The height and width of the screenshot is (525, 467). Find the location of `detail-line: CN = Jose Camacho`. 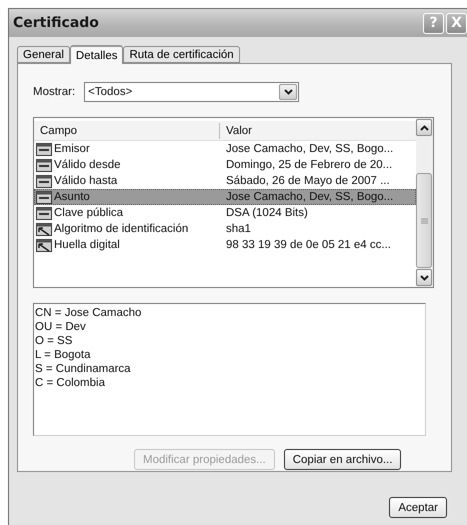

detail-line: CN = Jose Camacho is located at coordinates (88, 313).